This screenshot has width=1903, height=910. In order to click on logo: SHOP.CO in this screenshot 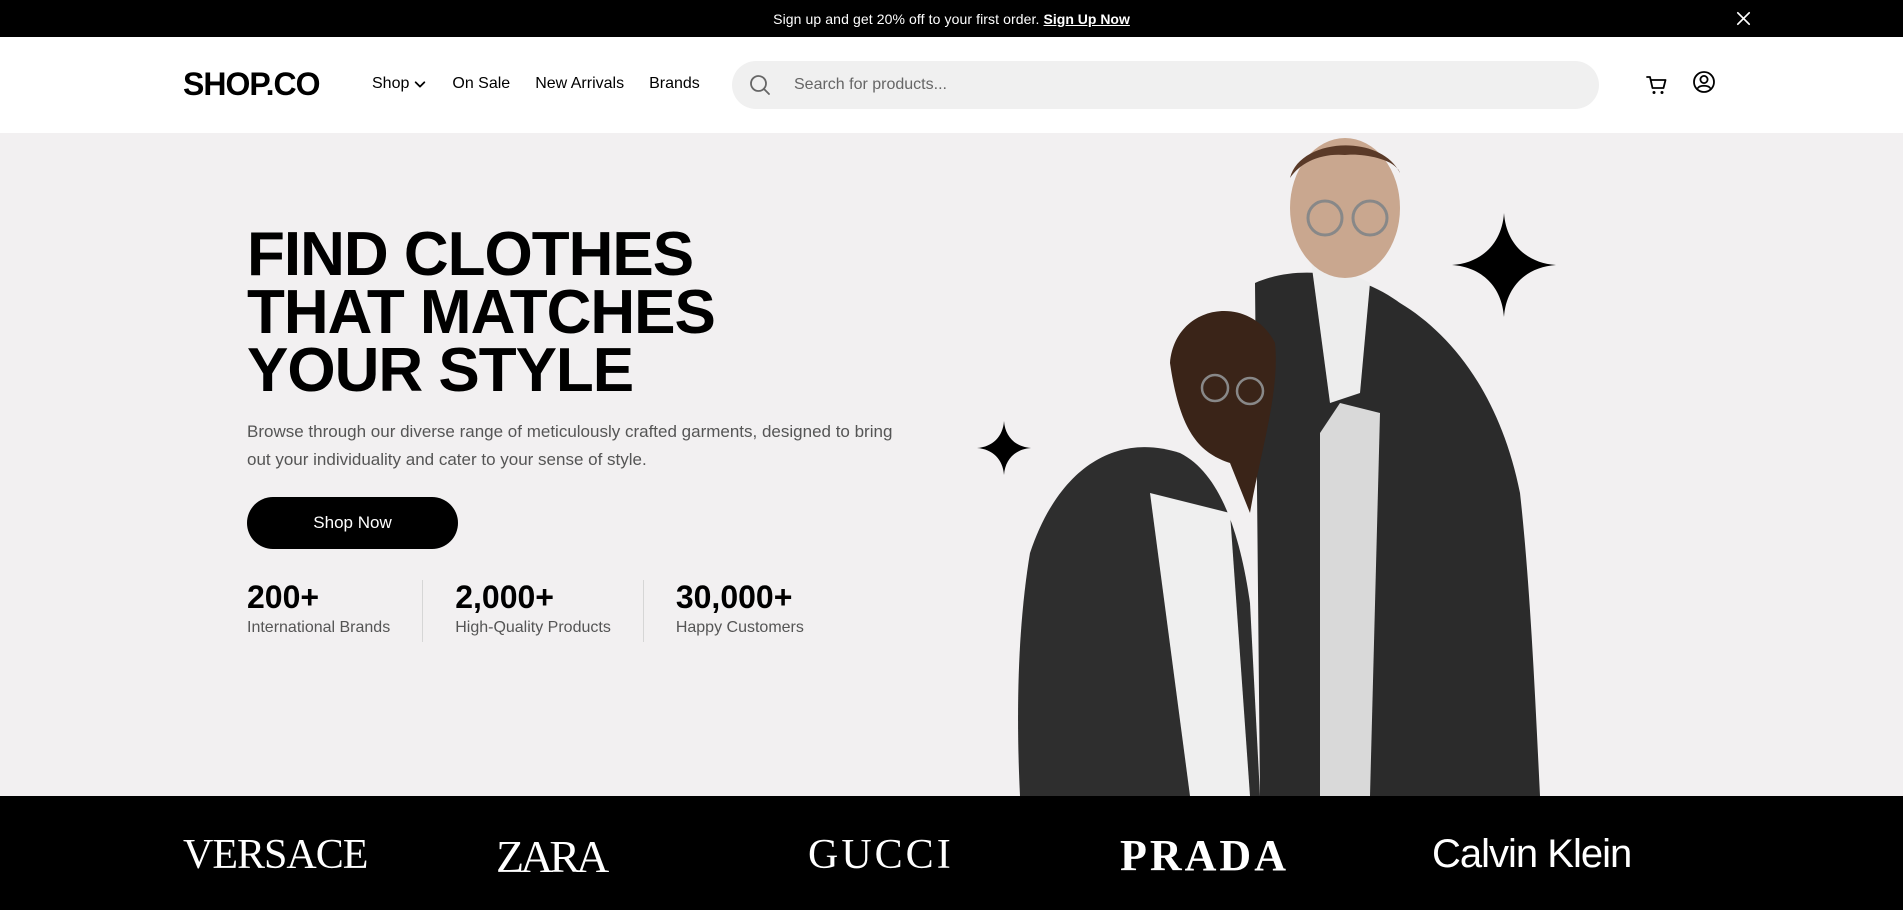, I will do `click(251, 84)`.